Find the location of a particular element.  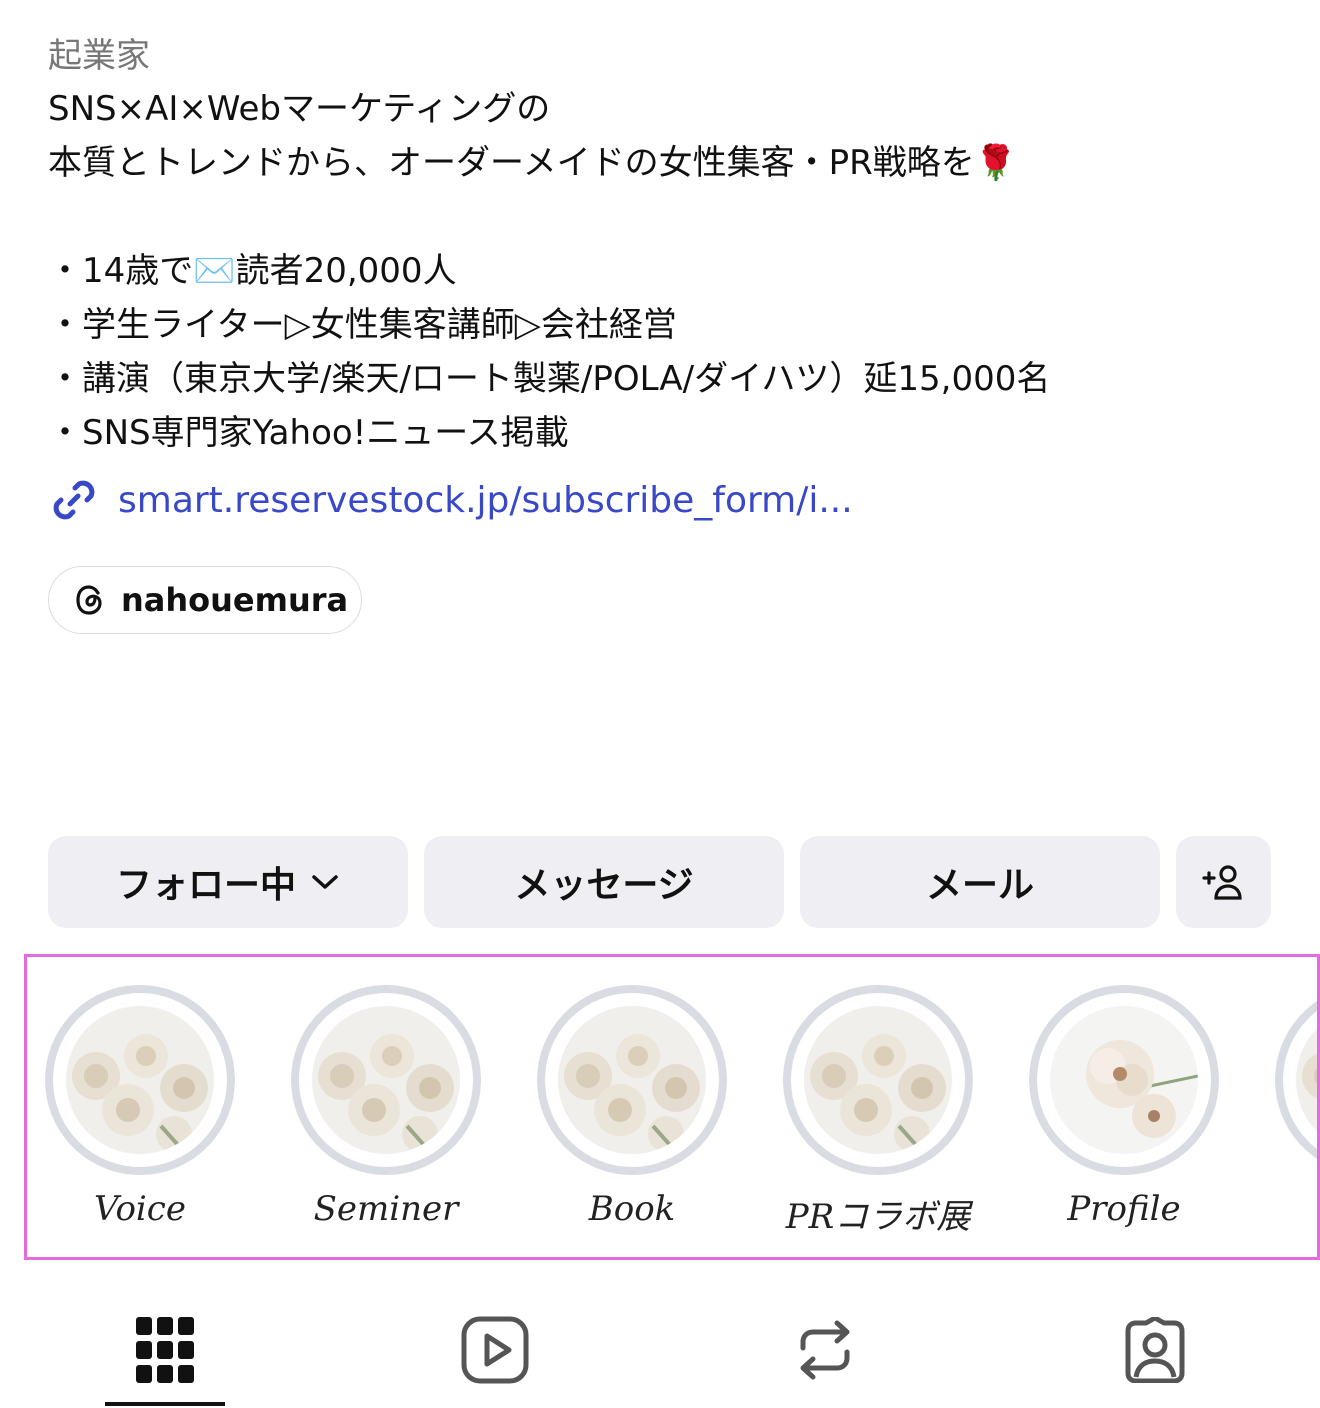

message-label: メッセージ is located at coordinates (604, 885).